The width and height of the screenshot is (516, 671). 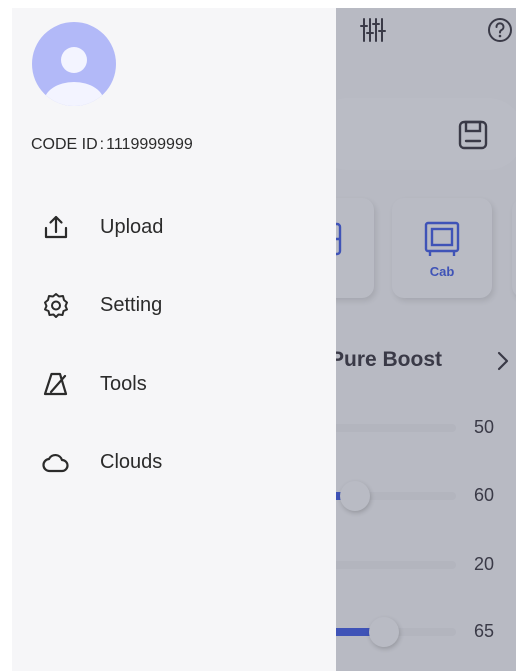 I want to click on chevron-right-icon, so click(x=503, y=361).